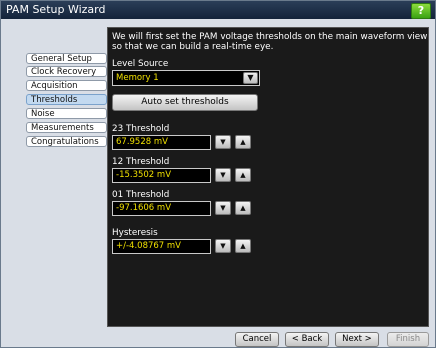 The image size is (436, 348). What do you see at coordinates (66, 85) in the screenshot?
I see `sidebar-item-acquisition: Acquisition` at bounding box center [66, 85].